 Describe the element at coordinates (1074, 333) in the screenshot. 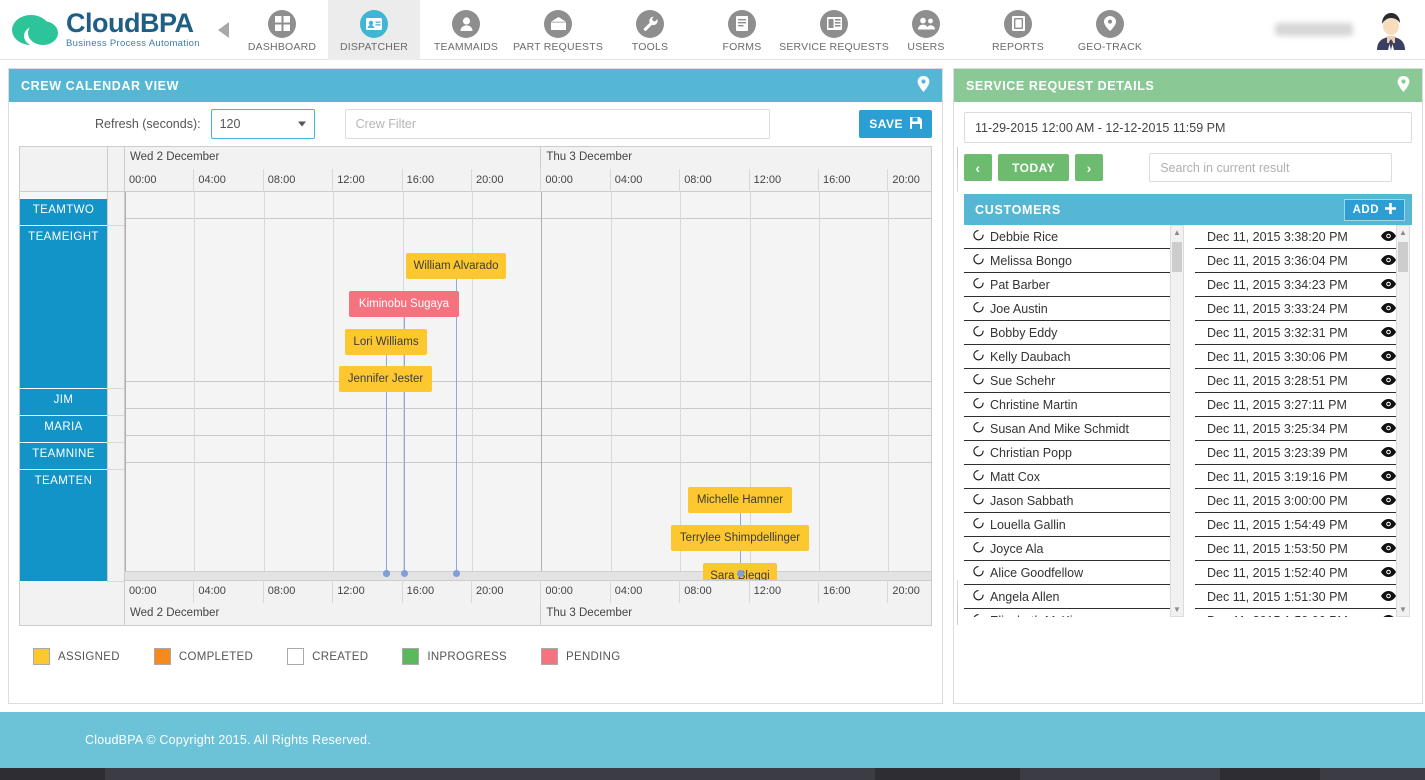

I see `customer-list-item: Bobby Eddy` at that location.